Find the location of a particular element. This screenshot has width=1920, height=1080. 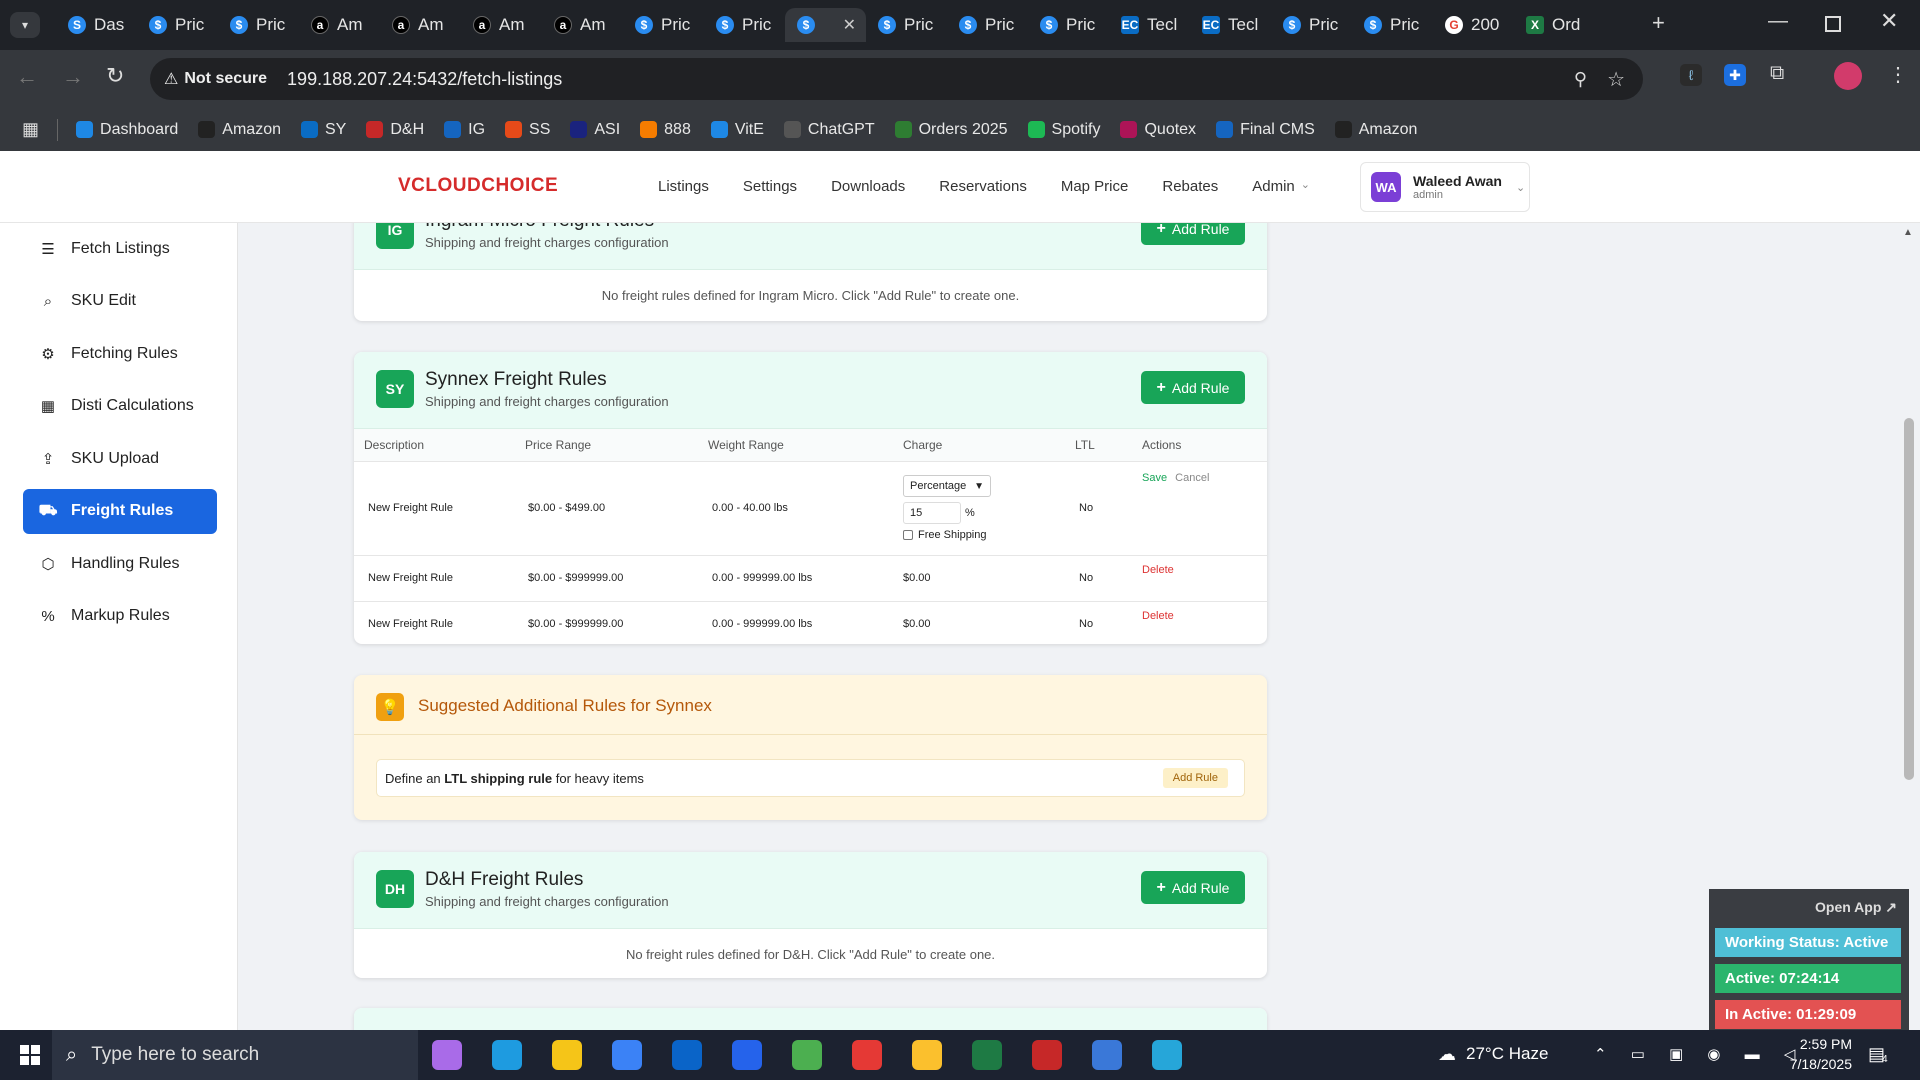

charge-value-input: 15 is located at coordinates (932, 513).